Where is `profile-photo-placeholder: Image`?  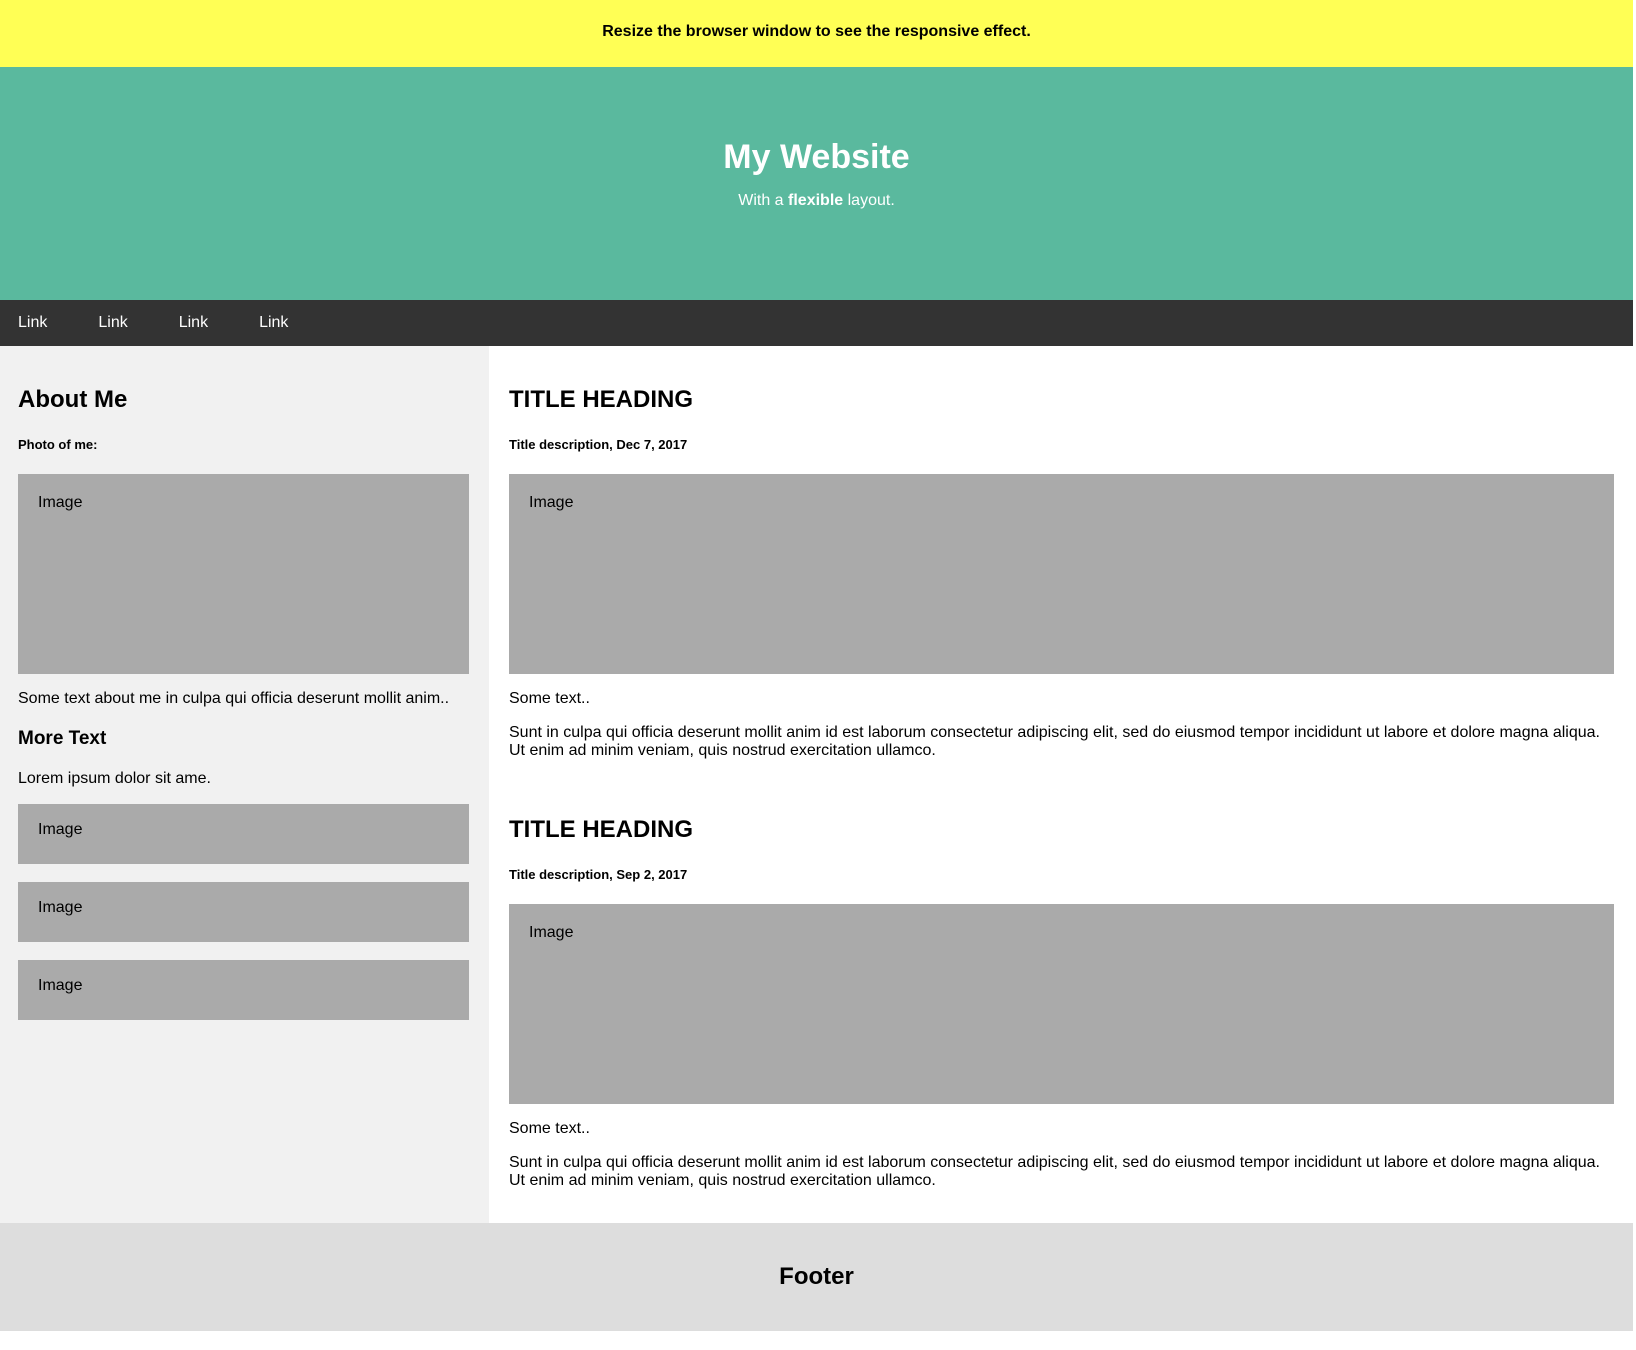 profile-photo-placeholder: Image is located at coordinates (243, 574).